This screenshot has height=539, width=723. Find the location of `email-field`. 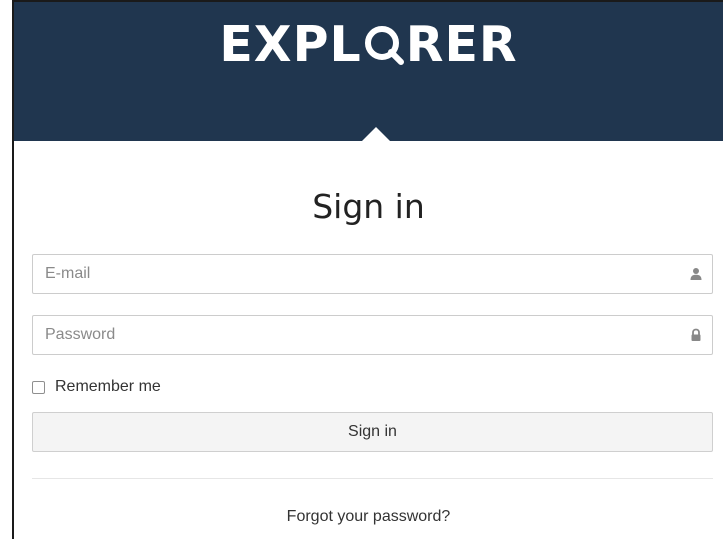

email-field is located at coordinates (372, 274).